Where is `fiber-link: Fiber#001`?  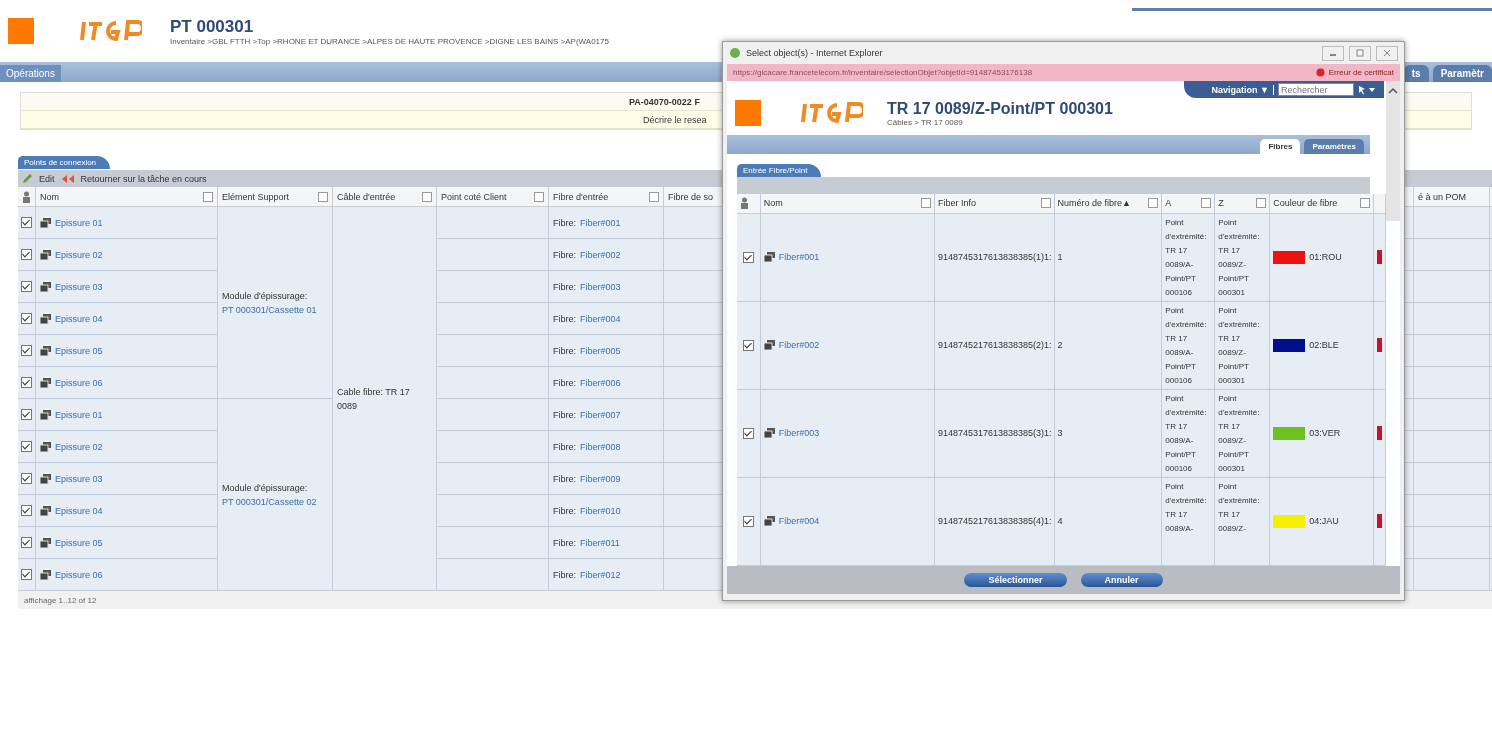
fiber-link: Fiber#001 is located at coordinates (799, 257).